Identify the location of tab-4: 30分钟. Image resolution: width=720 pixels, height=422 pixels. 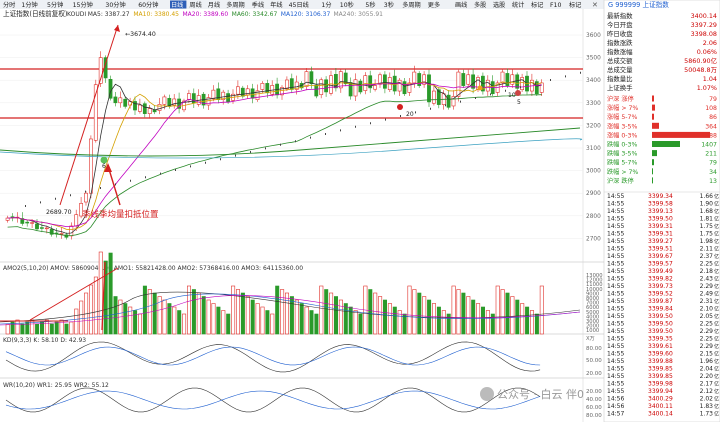
(115, 5).